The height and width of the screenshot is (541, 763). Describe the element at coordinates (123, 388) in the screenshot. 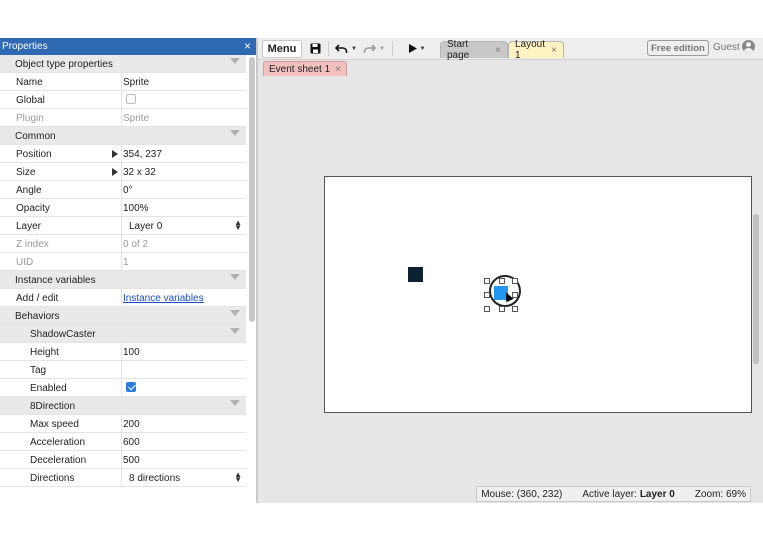

I see `property-row: Enabled` at that location.